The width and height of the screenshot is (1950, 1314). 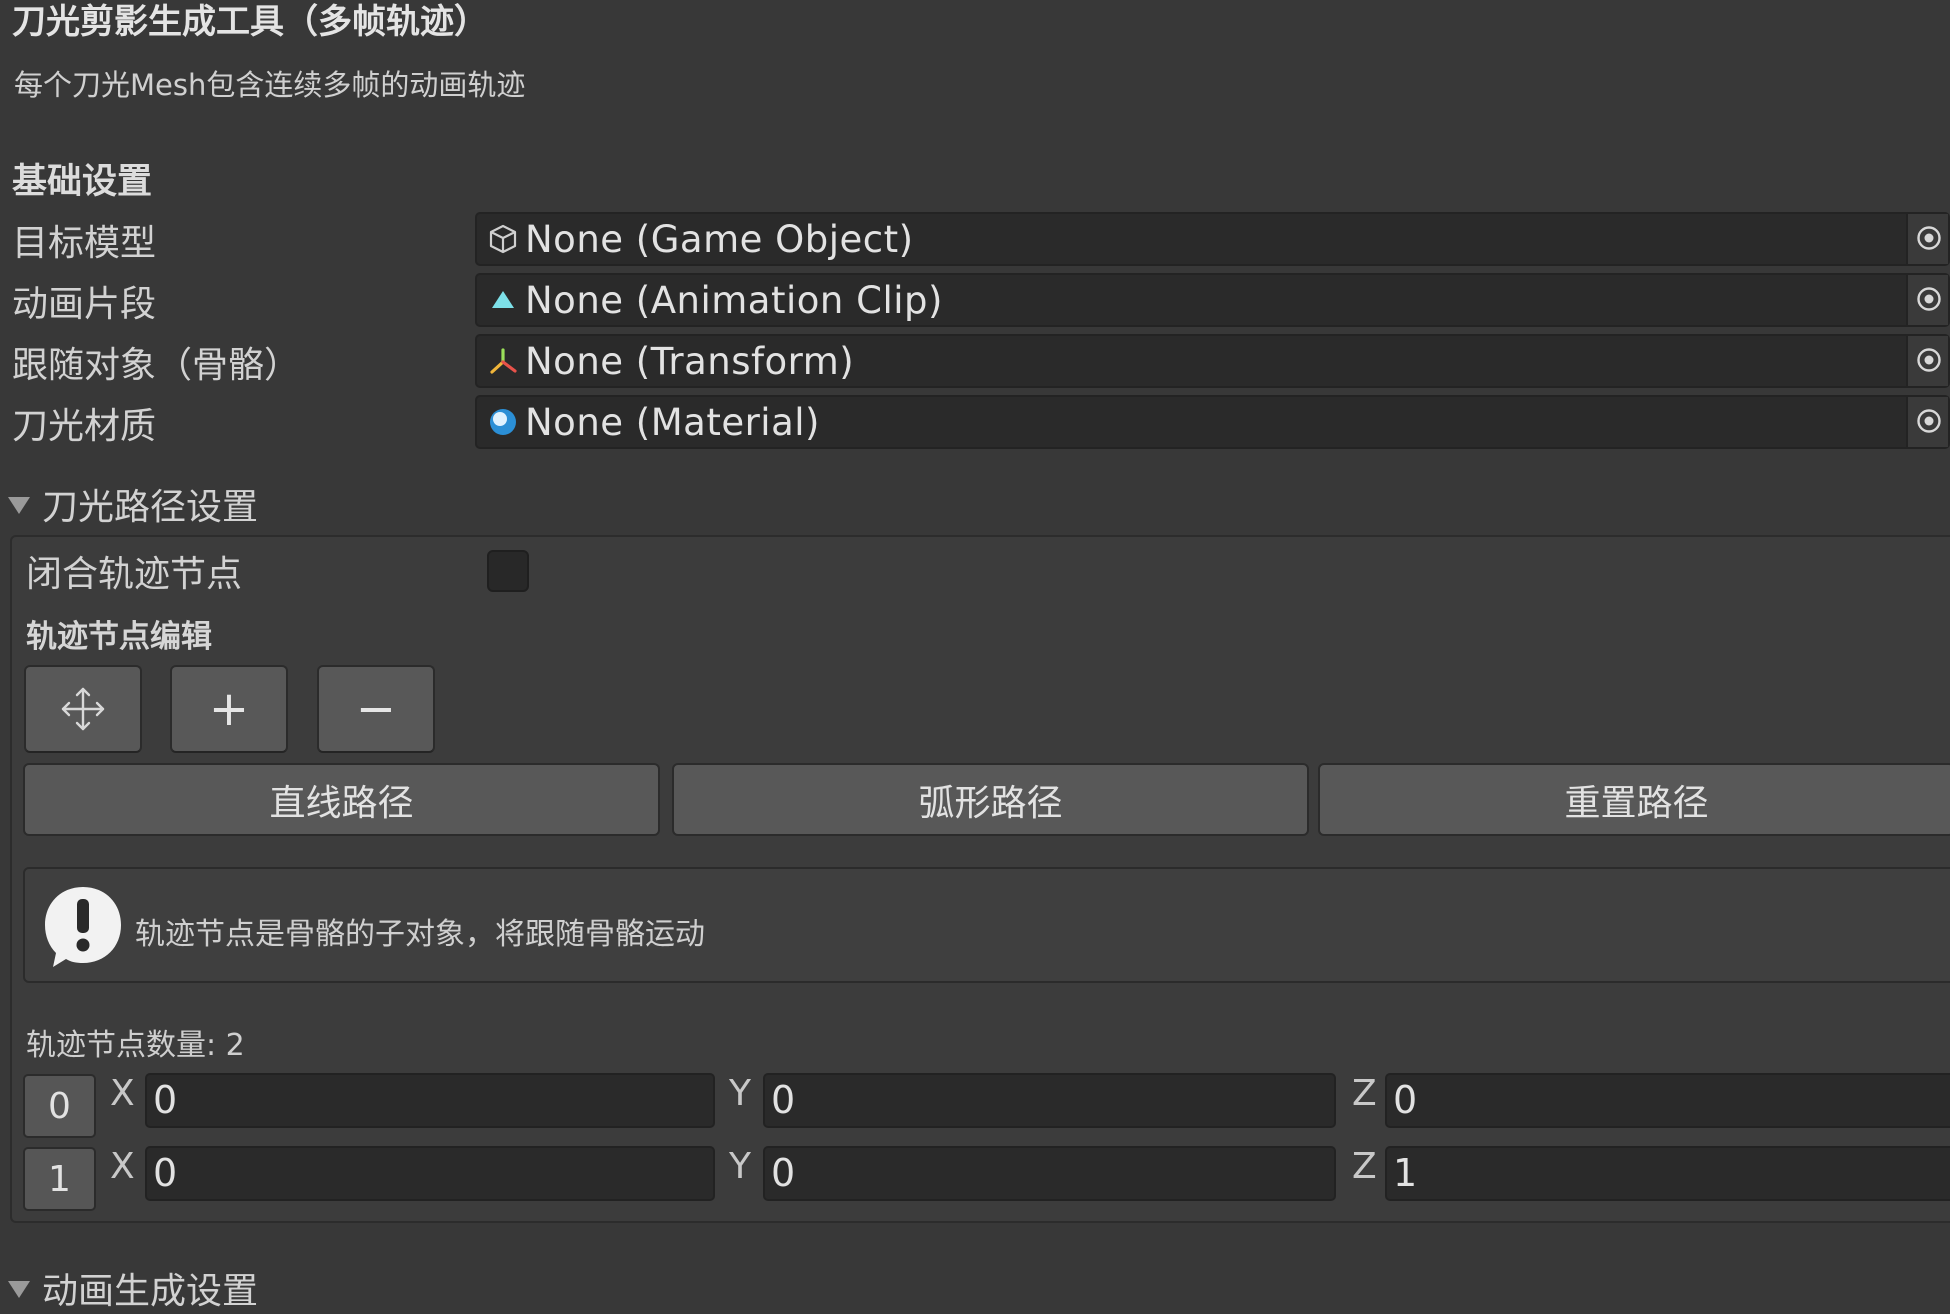 I want to click on arc-path-button: 弧形路径, so click(x=990, y=799).